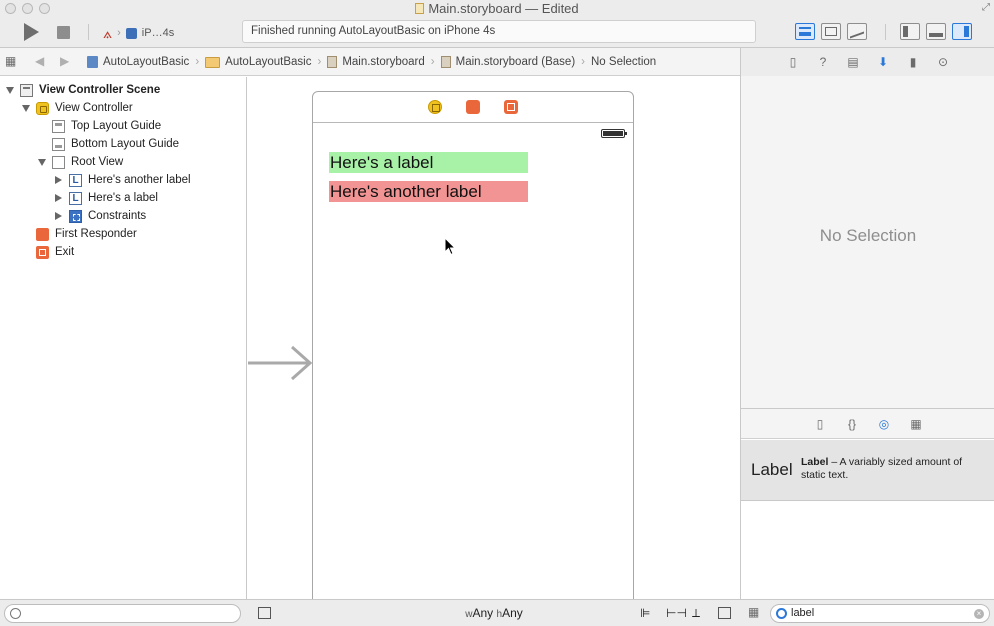 This screenshot has width=994, height=626. I want to click on attributes-inspector-icon: ⬇, so click(883, 62).